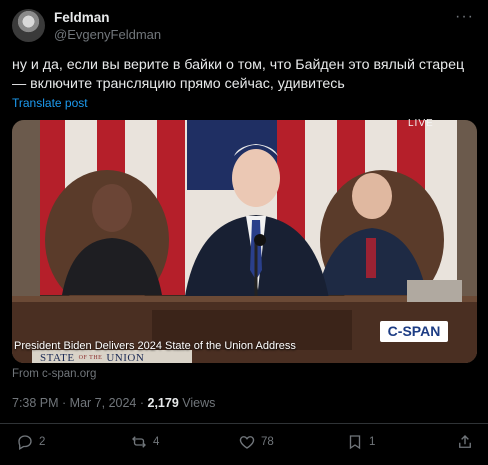 Image resolution: width=488 pixels, height=465 pixels. What do you see at coordinates (355, 442) in the screenshot?
I see `bookmark-icon` at bounding box center [355, 442].